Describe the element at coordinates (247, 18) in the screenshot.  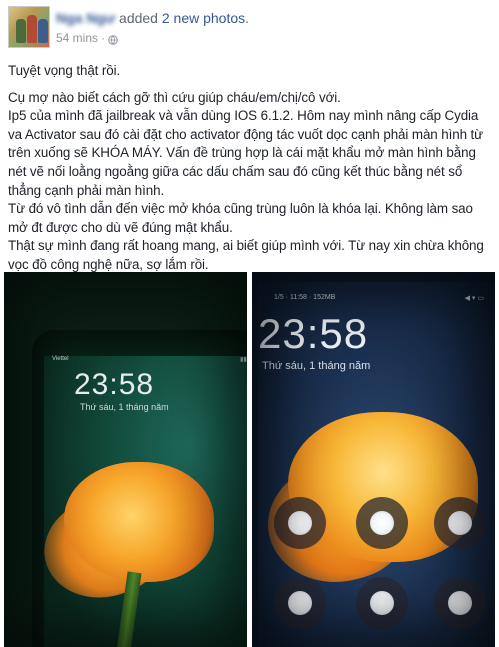
I see `post-action-end: .` at that location.